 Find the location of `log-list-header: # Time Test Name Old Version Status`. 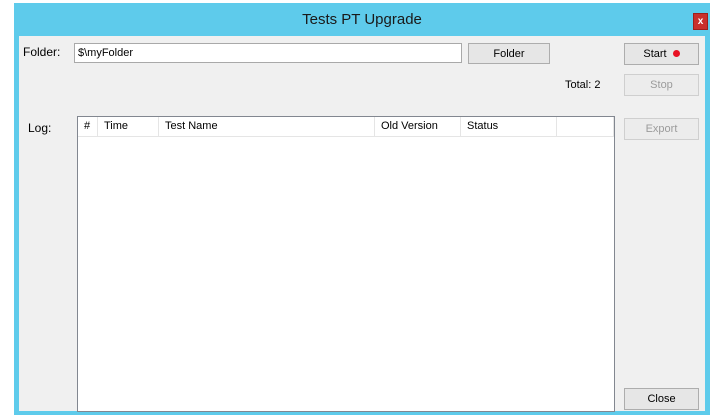

log-list-header: # Time Test Name Old Version Status is located at coordinates (346, 127).